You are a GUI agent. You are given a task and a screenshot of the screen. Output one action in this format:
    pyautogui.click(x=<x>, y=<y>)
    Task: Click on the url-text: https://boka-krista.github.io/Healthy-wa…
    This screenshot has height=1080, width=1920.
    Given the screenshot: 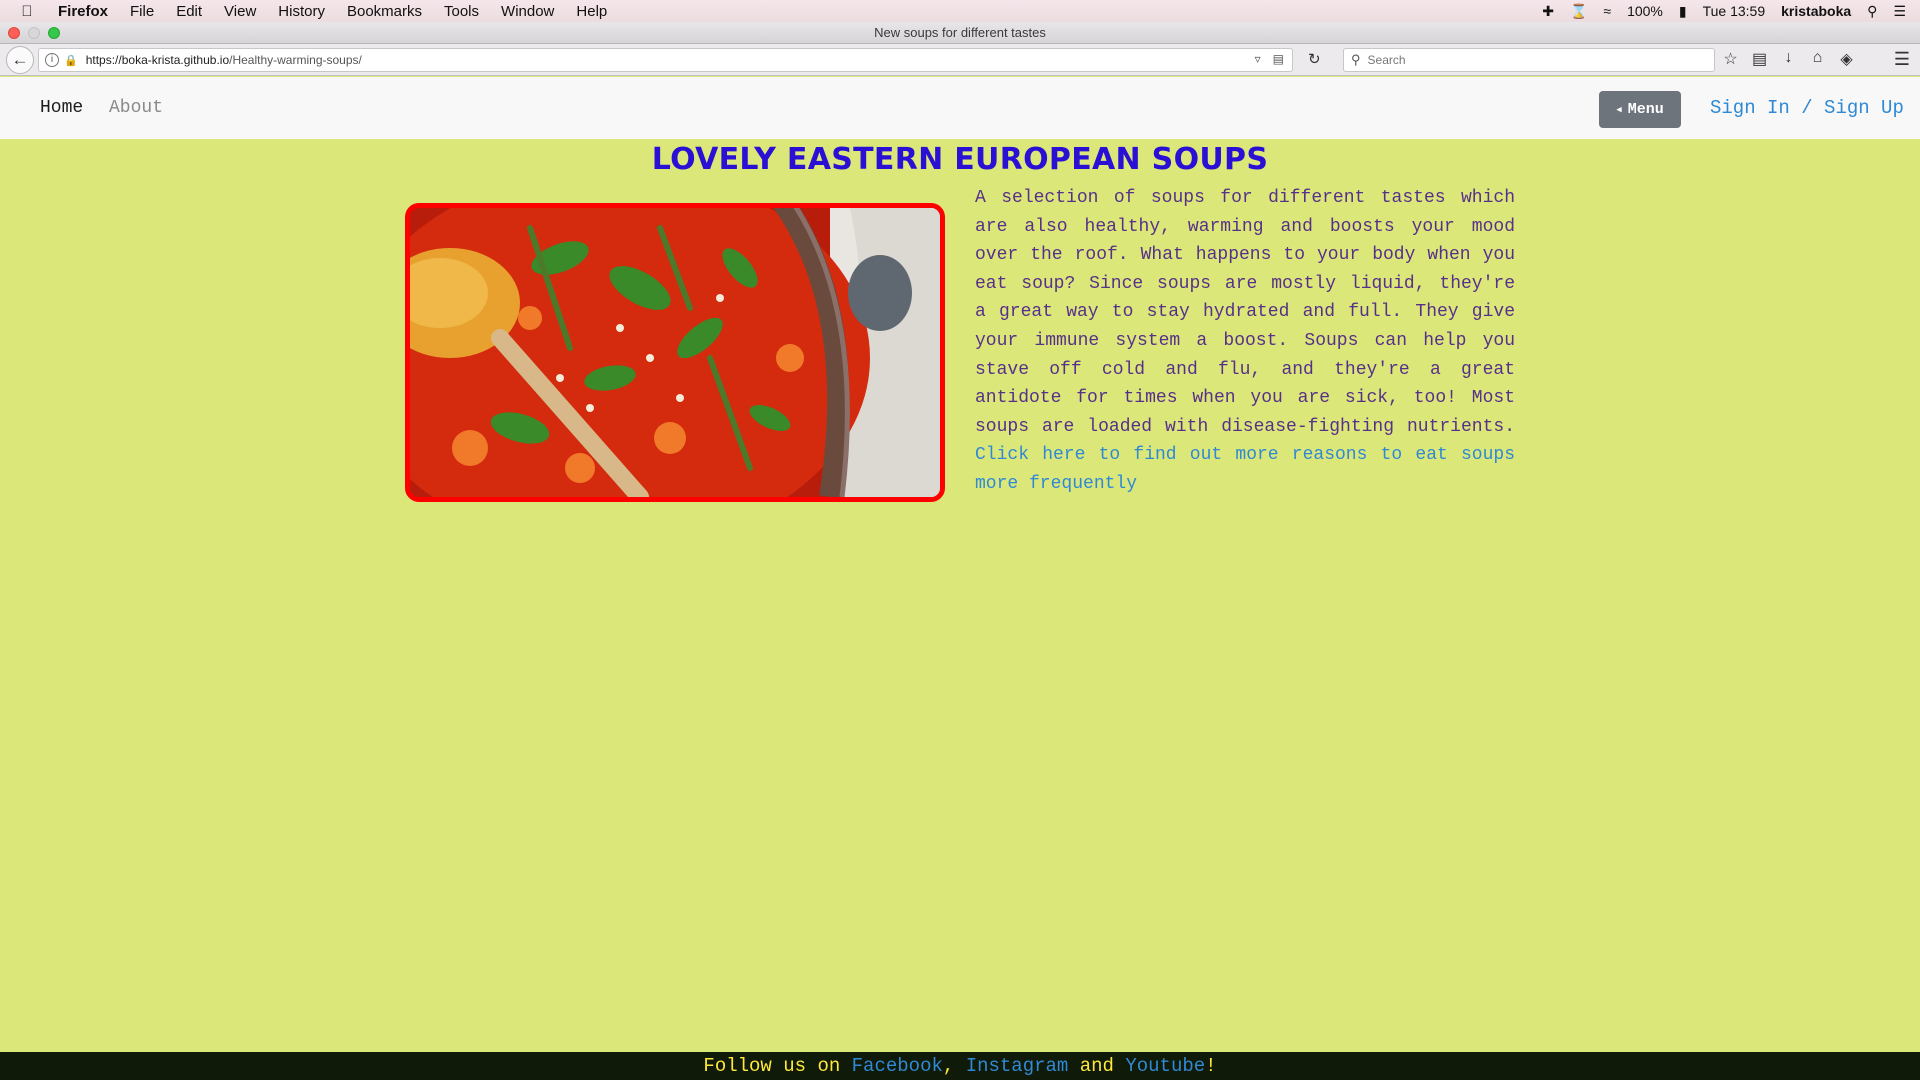 What is the action you would take?
    pyautogui.click(x=224, y=60)
    